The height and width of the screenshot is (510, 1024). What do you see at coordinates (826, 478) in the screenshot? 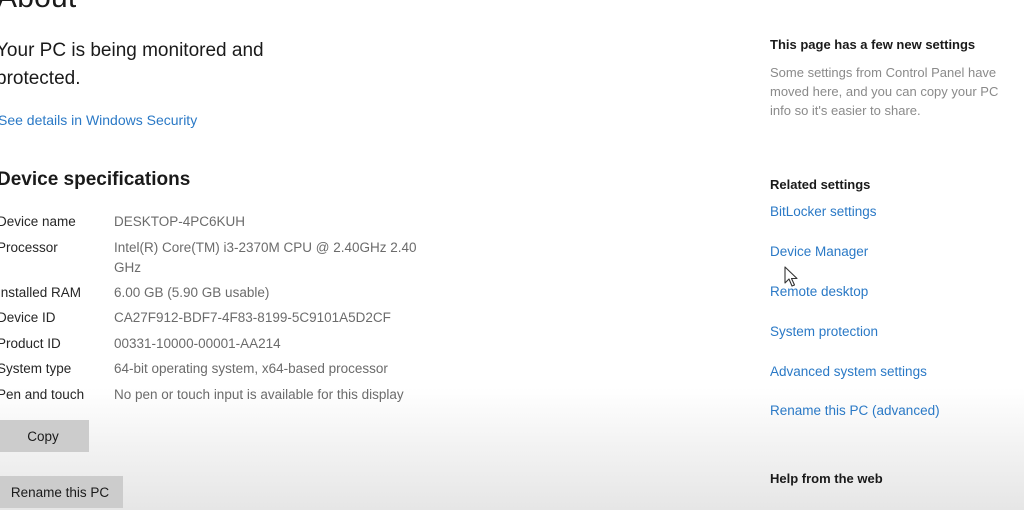
I see `help-from-web-heading: Help from the web` at bounding box center [826, 478].